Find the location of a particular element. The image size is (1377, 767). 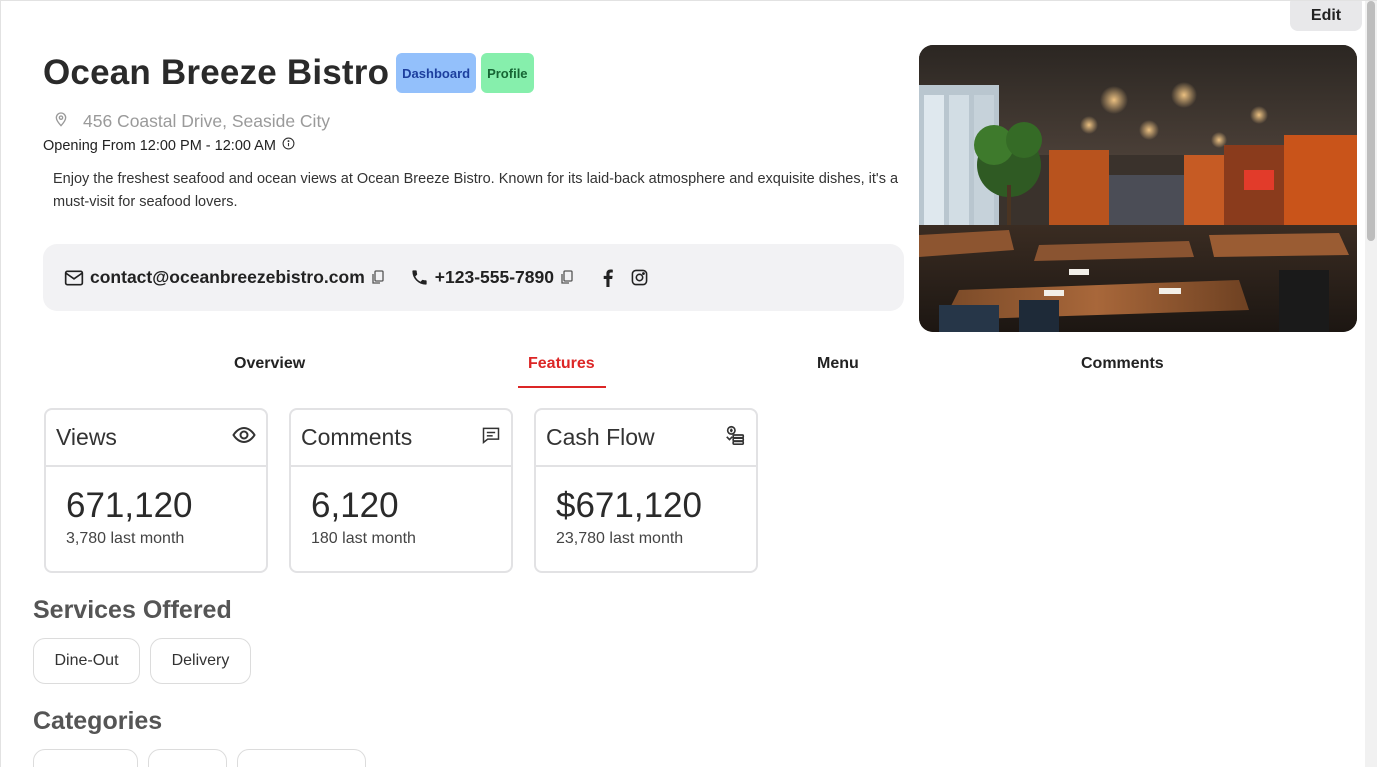

address-text: 456 Coastal Drive, Seaside City is located at coordinates (207, 121).